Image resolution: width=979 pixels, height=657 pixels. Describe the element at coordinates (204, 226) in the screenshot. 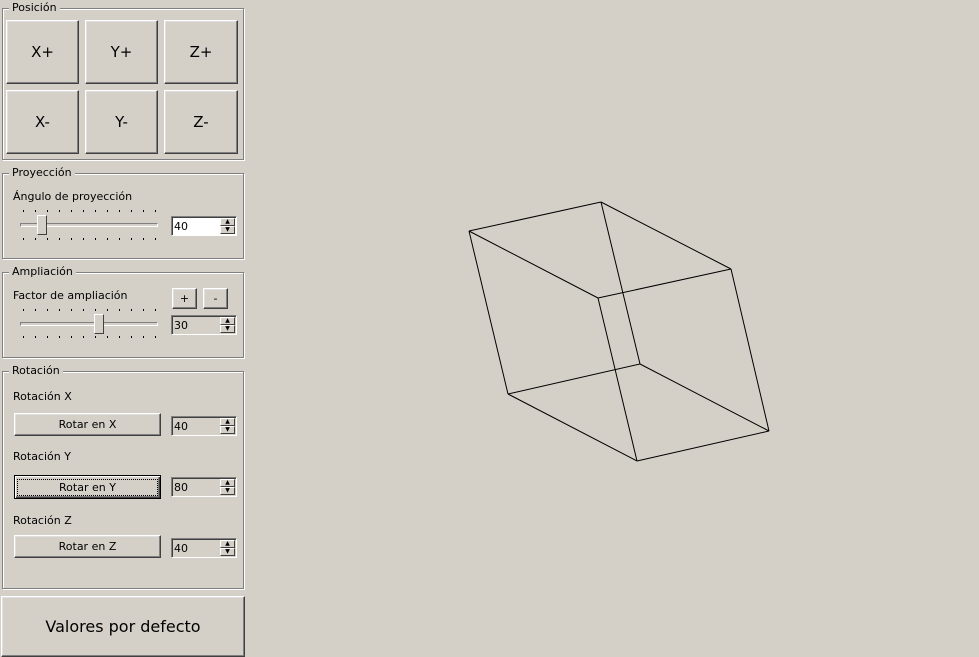

I see `proyeccion-spinbox: 40 ▲ ▼` at that location.